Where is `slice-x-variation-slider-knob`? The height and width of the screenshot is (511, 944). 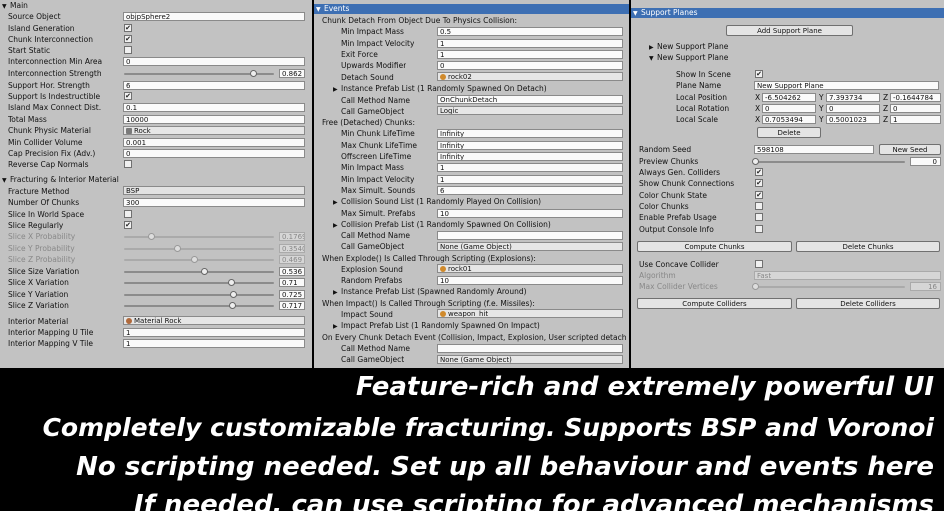 slice-x-variation-slider-knob is located at coordinates (231, 282).